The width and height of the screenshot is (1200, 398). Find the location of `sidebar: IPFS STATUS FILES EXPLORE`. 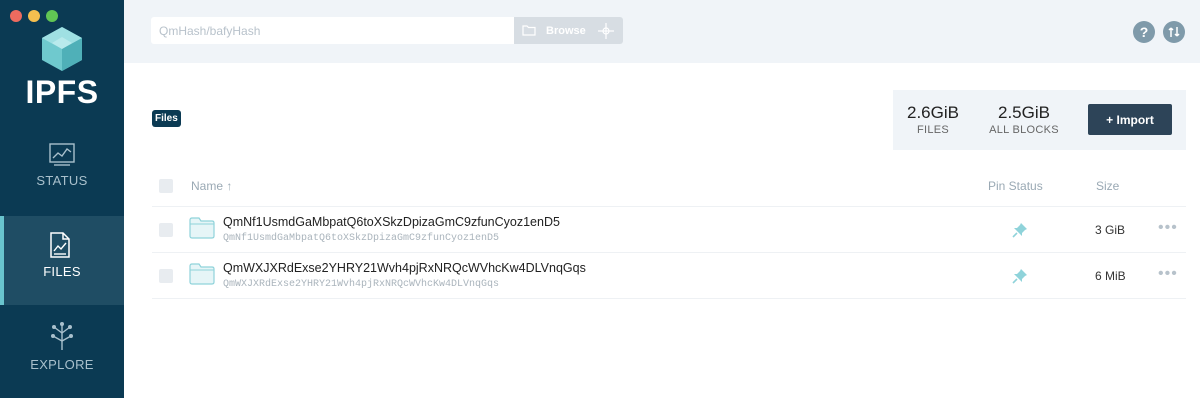

sidebar: IPFS STATUS FILES EXPLORE is located at coordinates (62, 199).